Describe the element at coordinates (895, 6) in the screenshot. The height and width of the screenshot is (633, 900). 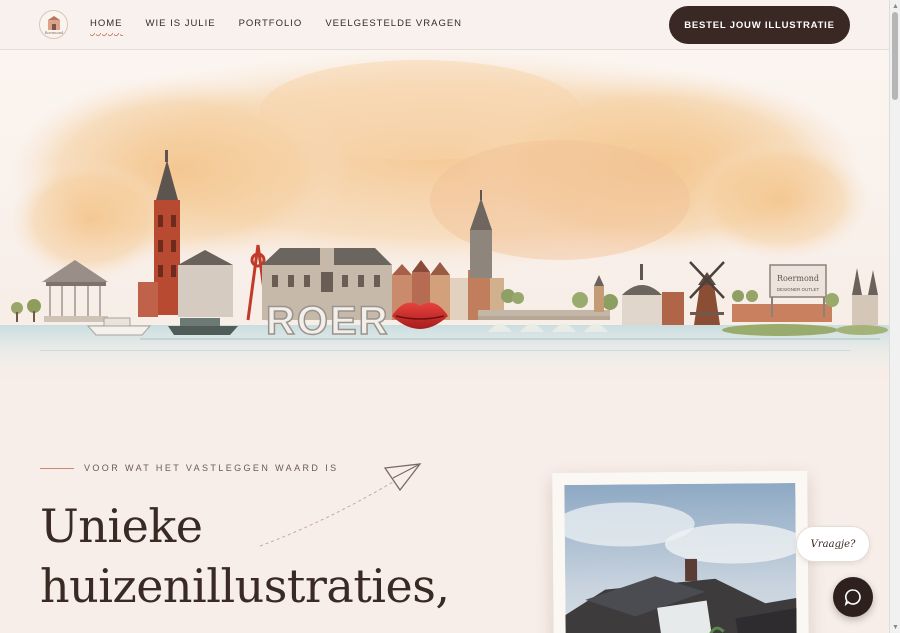
I see `scroll-up-icon: ▲` at that location.